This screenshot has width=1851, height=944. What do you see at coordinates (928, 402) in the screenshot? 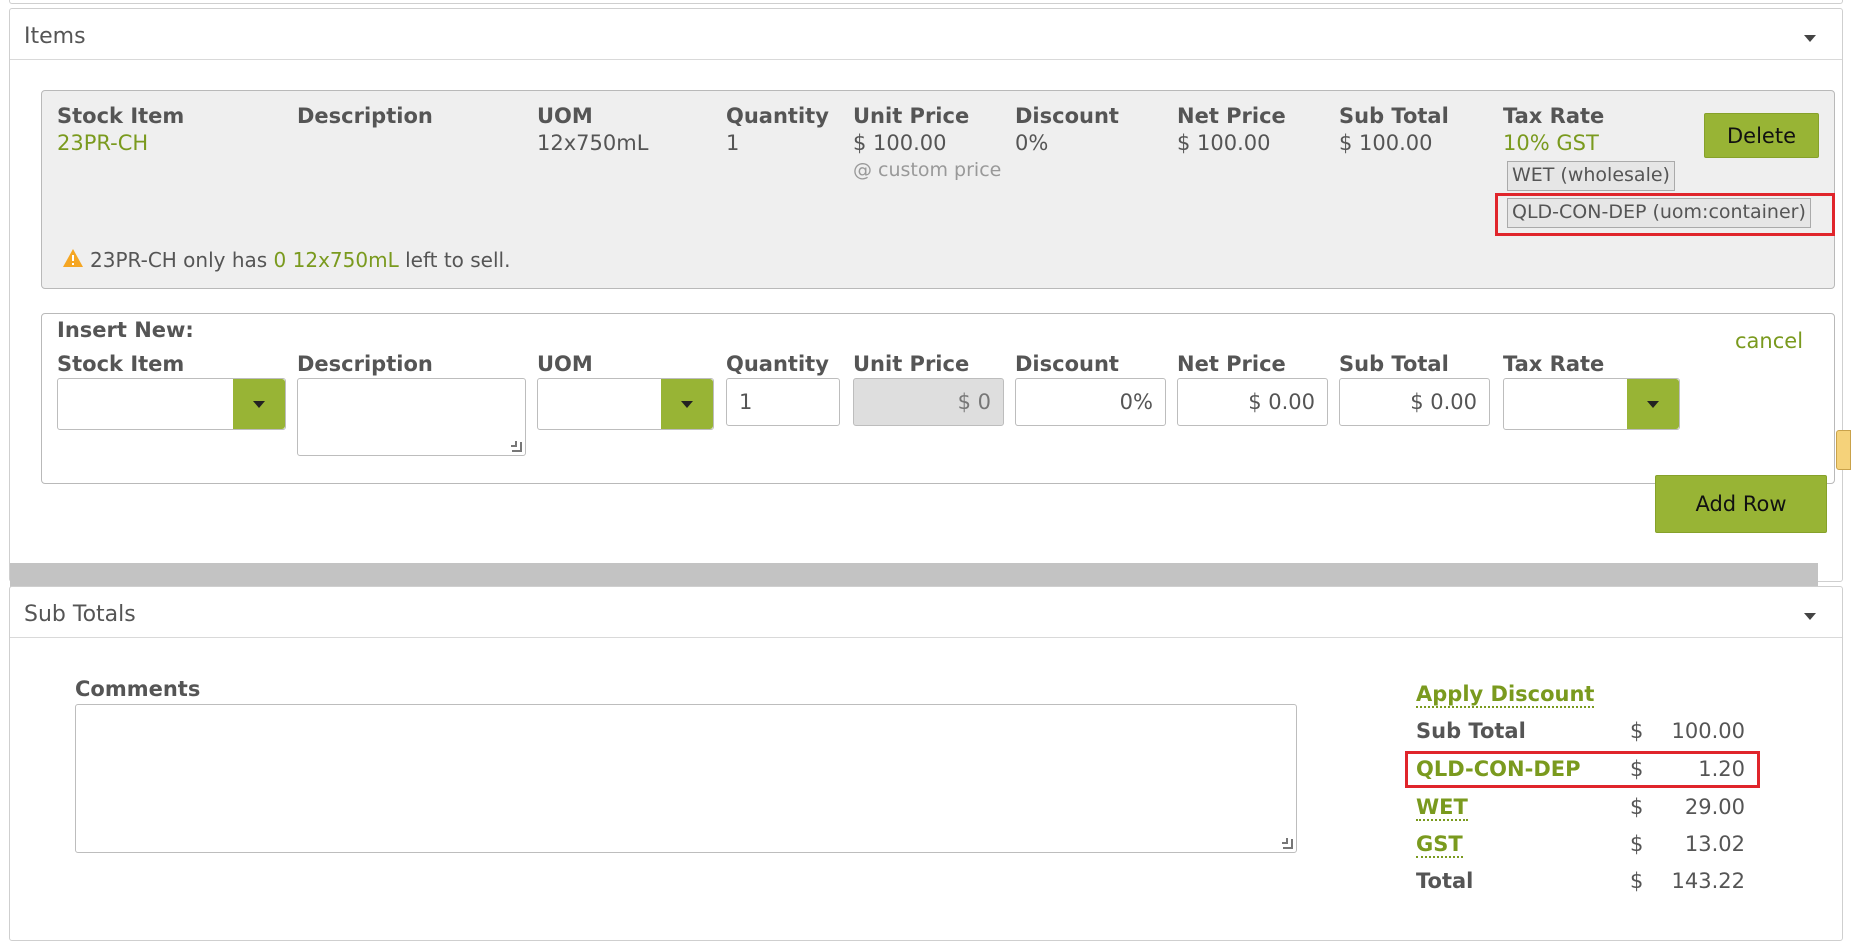
I see `unit-price-input: $ 0` at bounding box center [928, 402].